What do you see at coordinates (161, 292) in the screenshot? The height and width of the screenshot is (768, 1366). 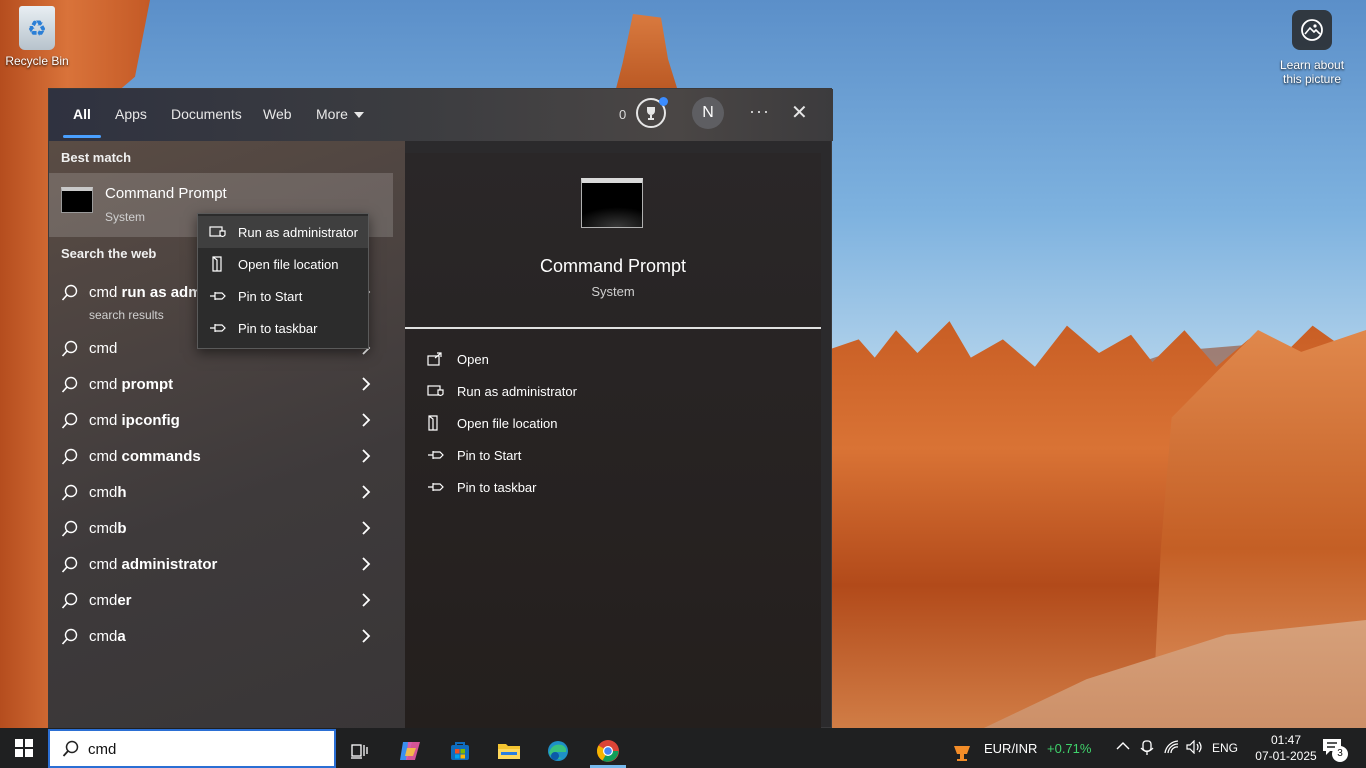 I see `web-result-suggestion: run as adm` at bounding box center [161, 292].